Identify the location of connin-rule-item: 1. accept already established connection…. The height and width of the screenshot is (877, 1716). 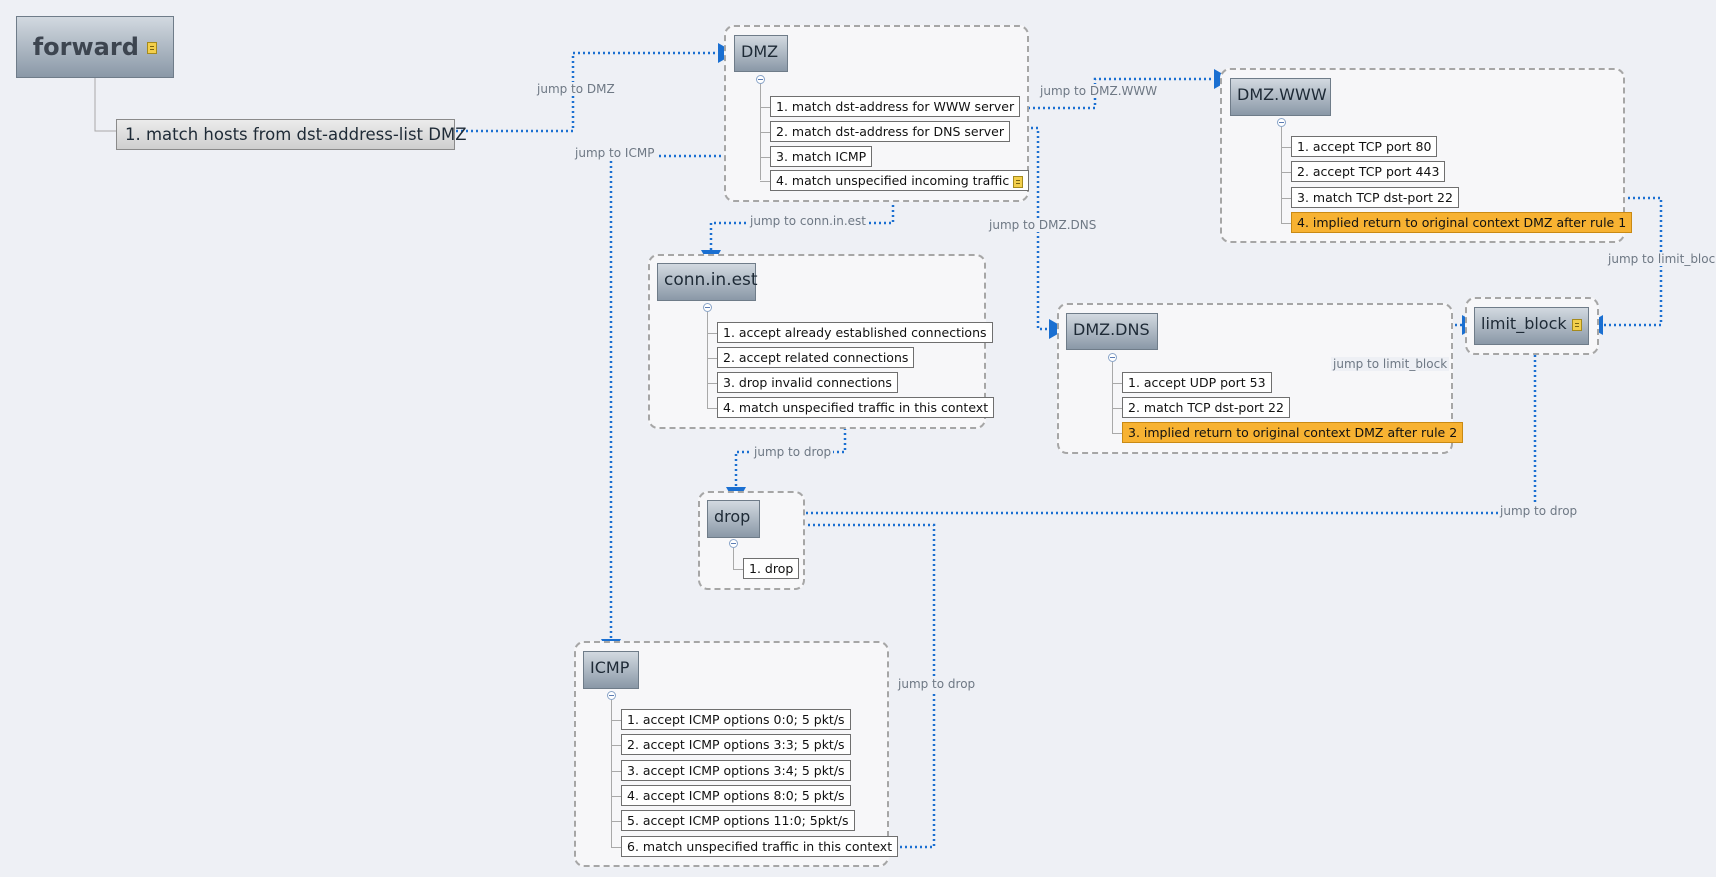
(855, 332).